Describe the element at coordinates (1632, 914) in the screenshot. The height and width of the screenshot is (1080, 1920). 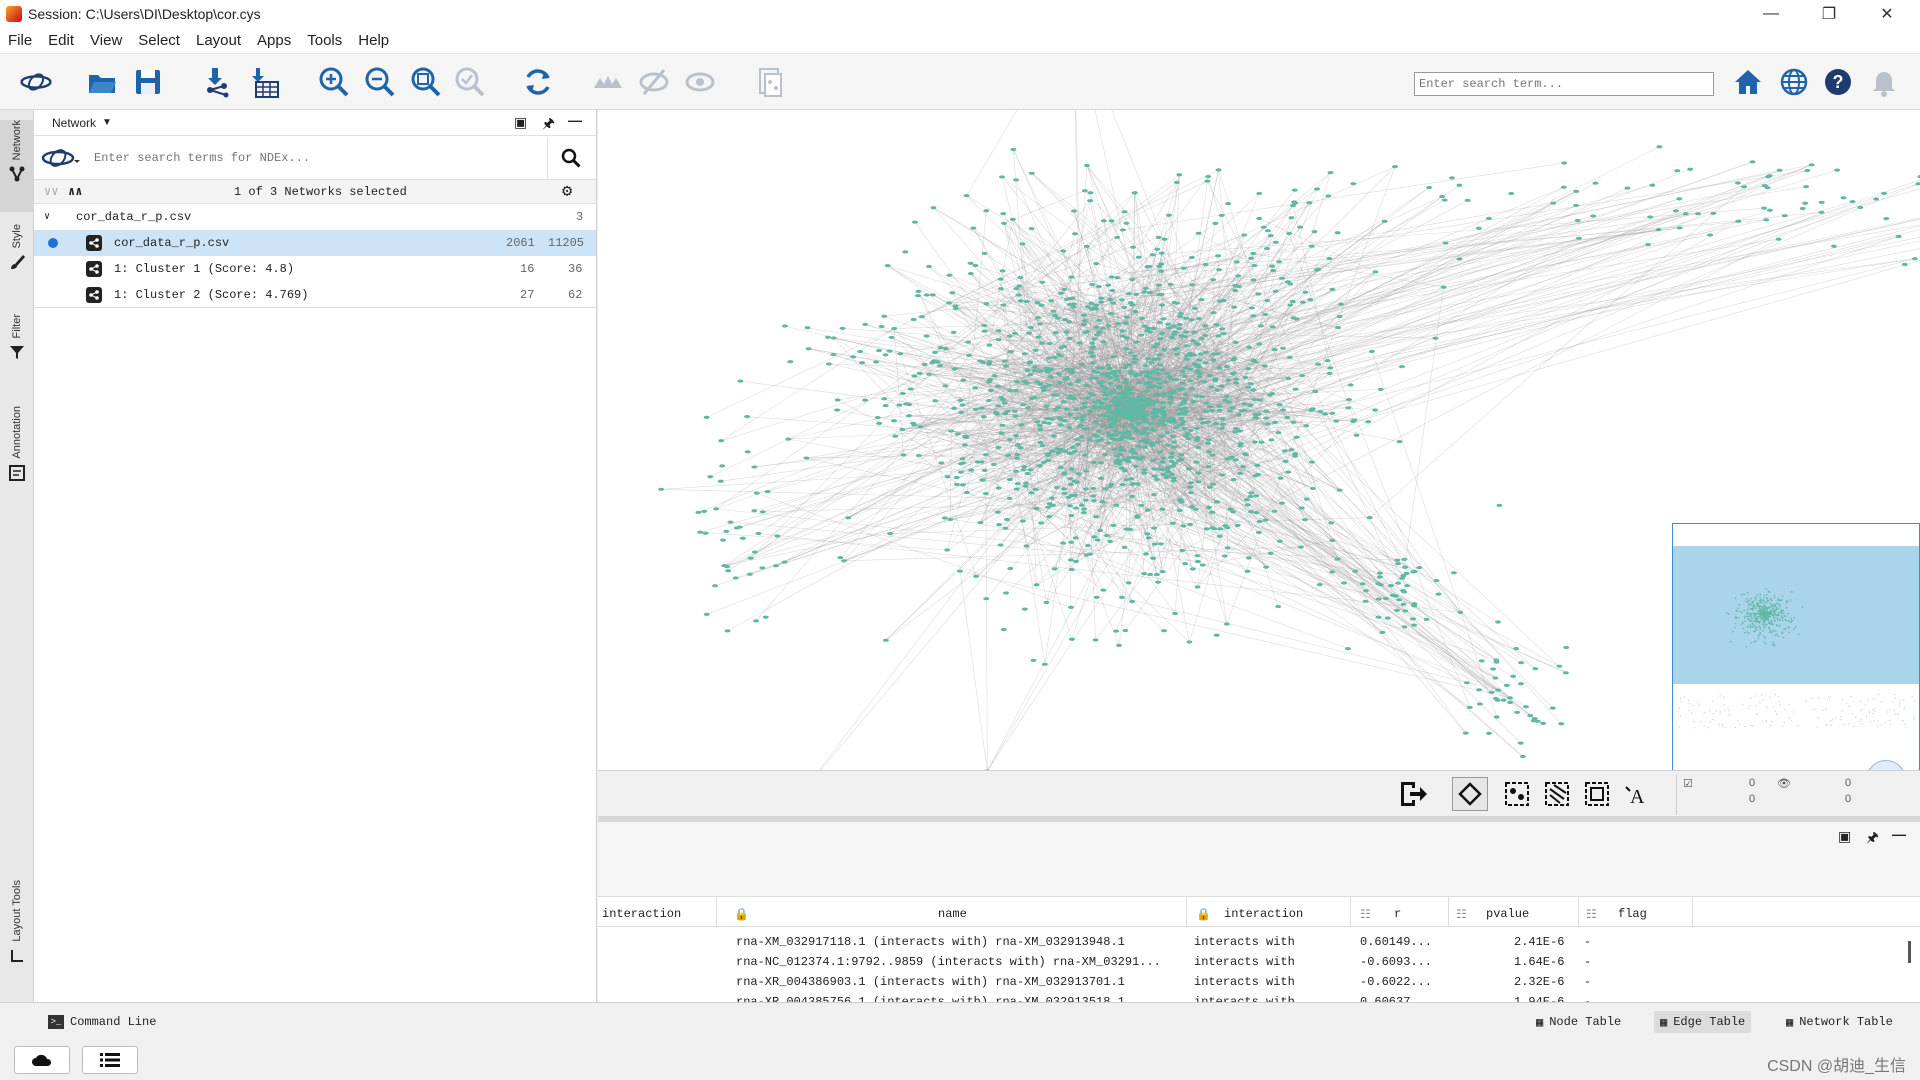
I see `column-header-flag: flag` at that location.